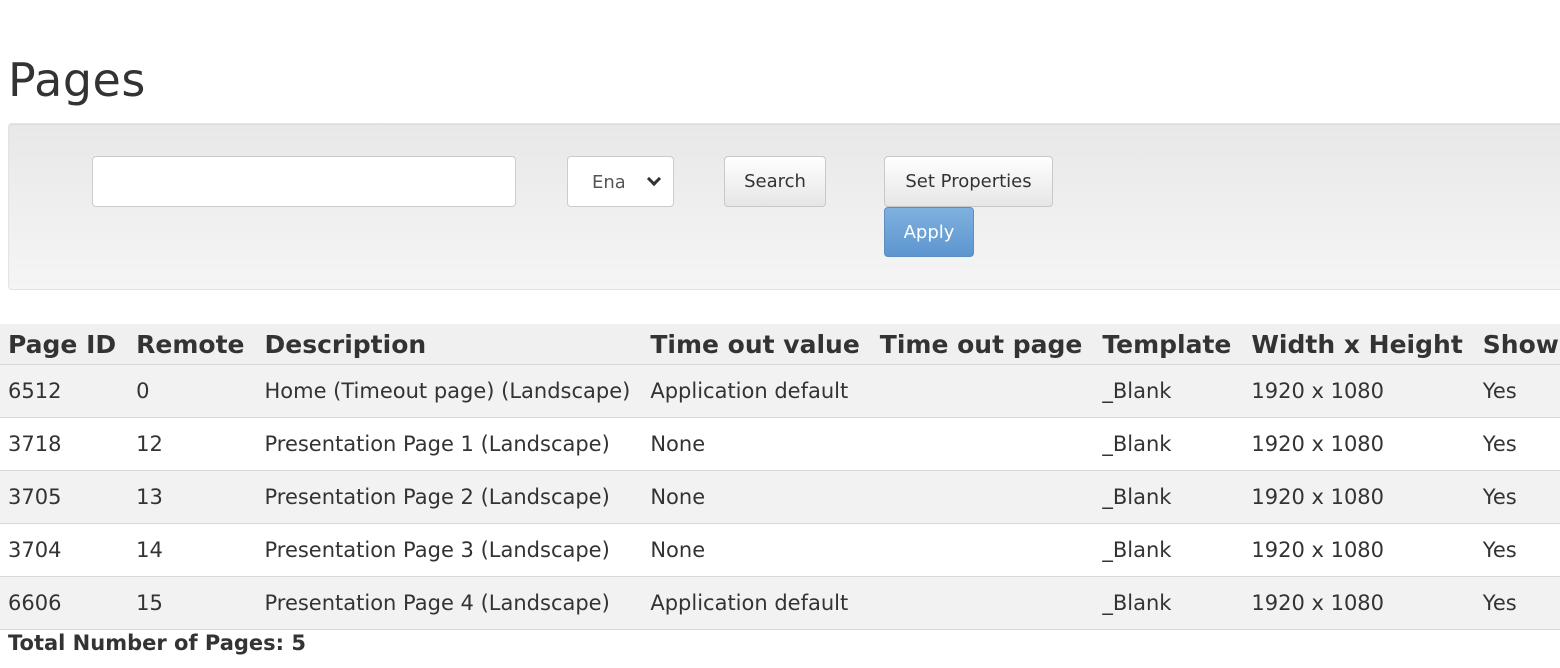 This screenshot has width=1560, height=668. Describe the element at coordinates (449, 444) in the screenshot. I see `cell-description: Presentation Page 1 (Landscape)` at that location.